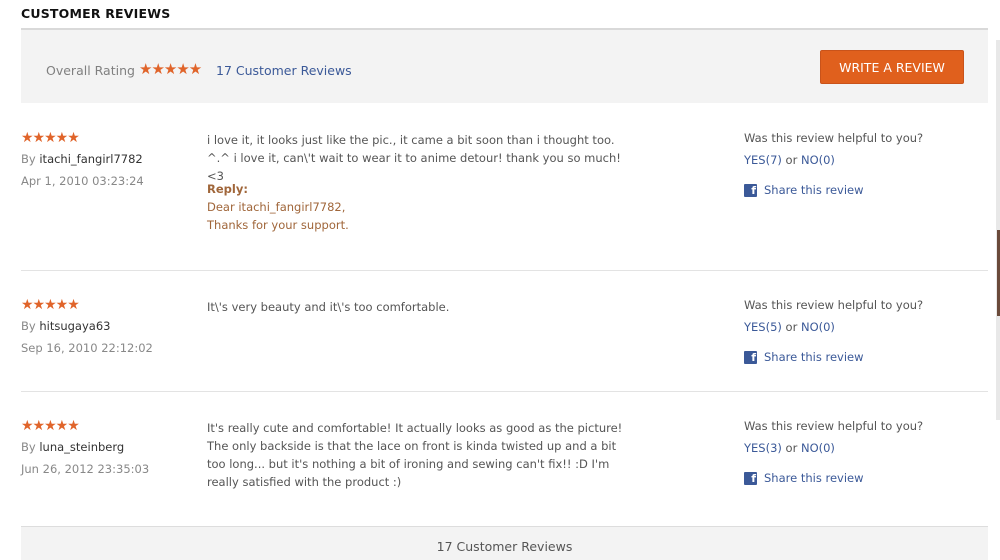 This screenshot has height=560, width=1000. What do you see at coordinates (284, 70) in the screenshot?
I see `review-count-link: 17 Customer Reviews` at bounding box center [284, 70].